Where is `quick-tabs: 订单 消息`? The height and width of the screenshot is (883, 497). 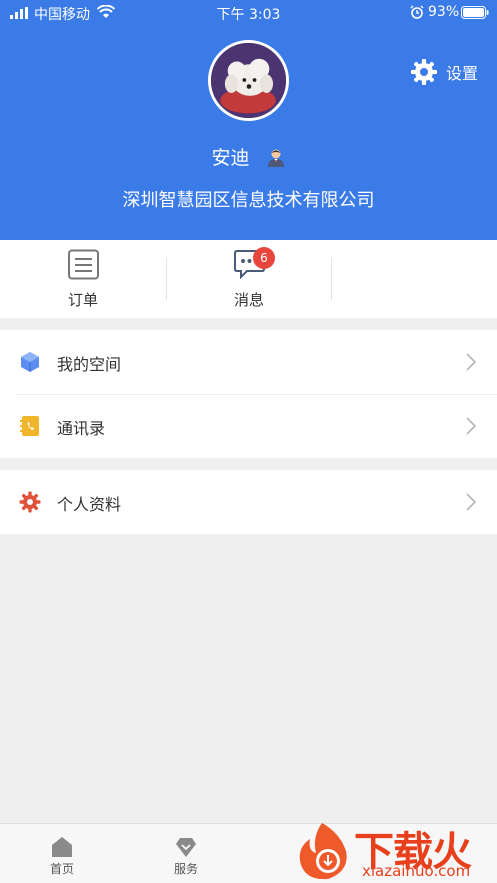 quick-tabs: 订单 消息 is located at coordinates (248, 279).